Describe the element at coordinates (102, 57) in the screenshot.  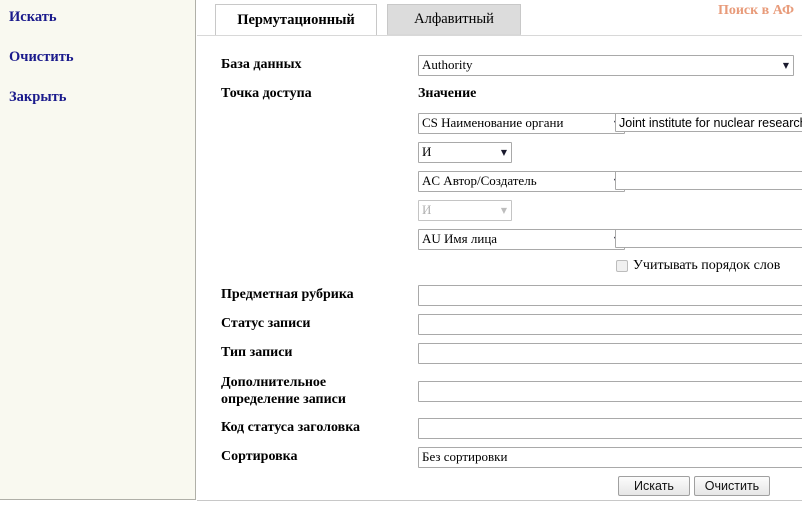
I see `sidebar-link-clear: Очистить` at that location.